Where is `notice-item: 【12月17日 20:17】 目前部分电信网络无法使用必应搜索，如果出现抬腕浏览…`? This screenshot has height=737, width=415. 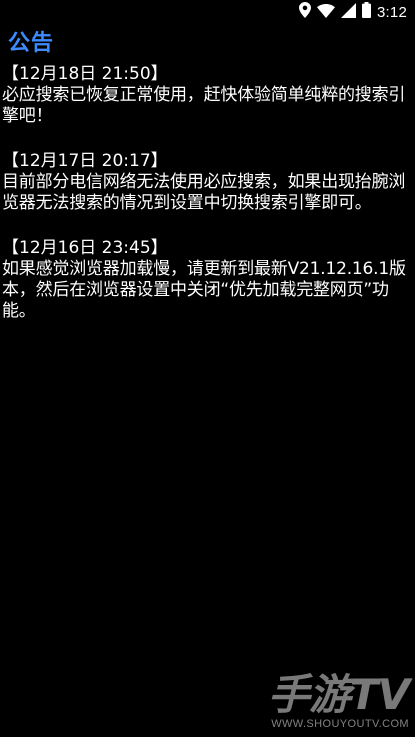
notice-item: 【12月17日 20:17】 目前部分电信网络无法使用必应搜索，如果出现抬腕浏览… is located at coordinates (208, 182).